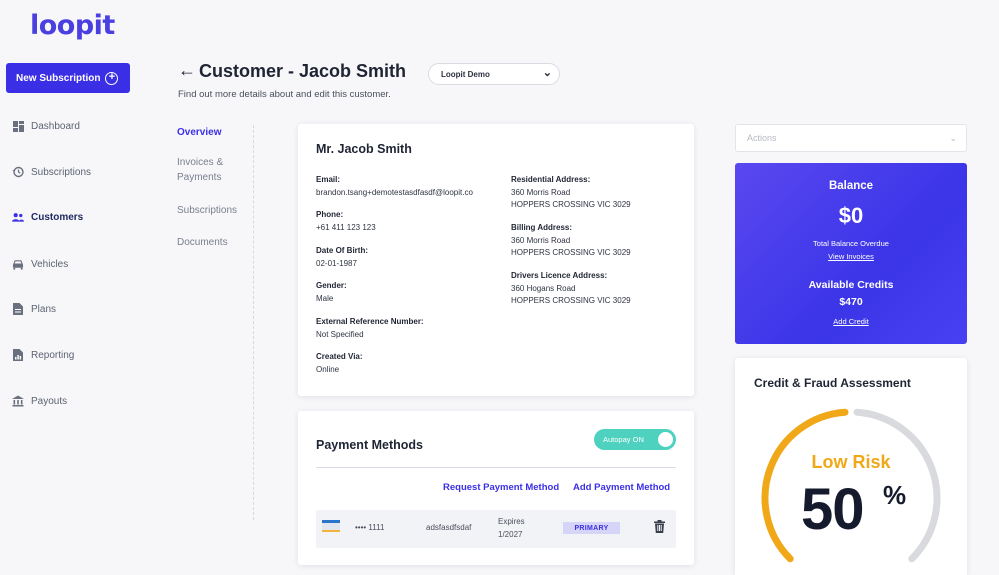  Describe the element at coordinates (369, 445) in the screenshot. I see `payment-methods-title: Payment Methods` at that location.